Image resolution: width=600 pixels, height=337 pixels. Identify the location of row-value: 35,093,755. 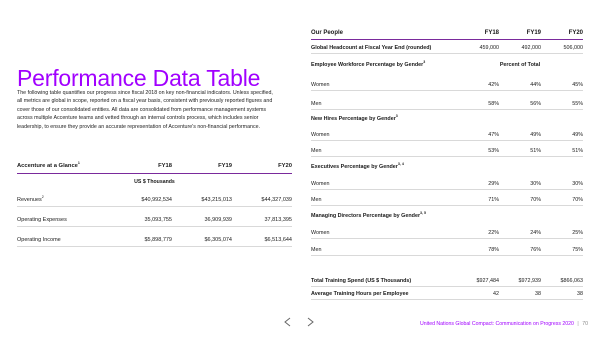
(158, 220).